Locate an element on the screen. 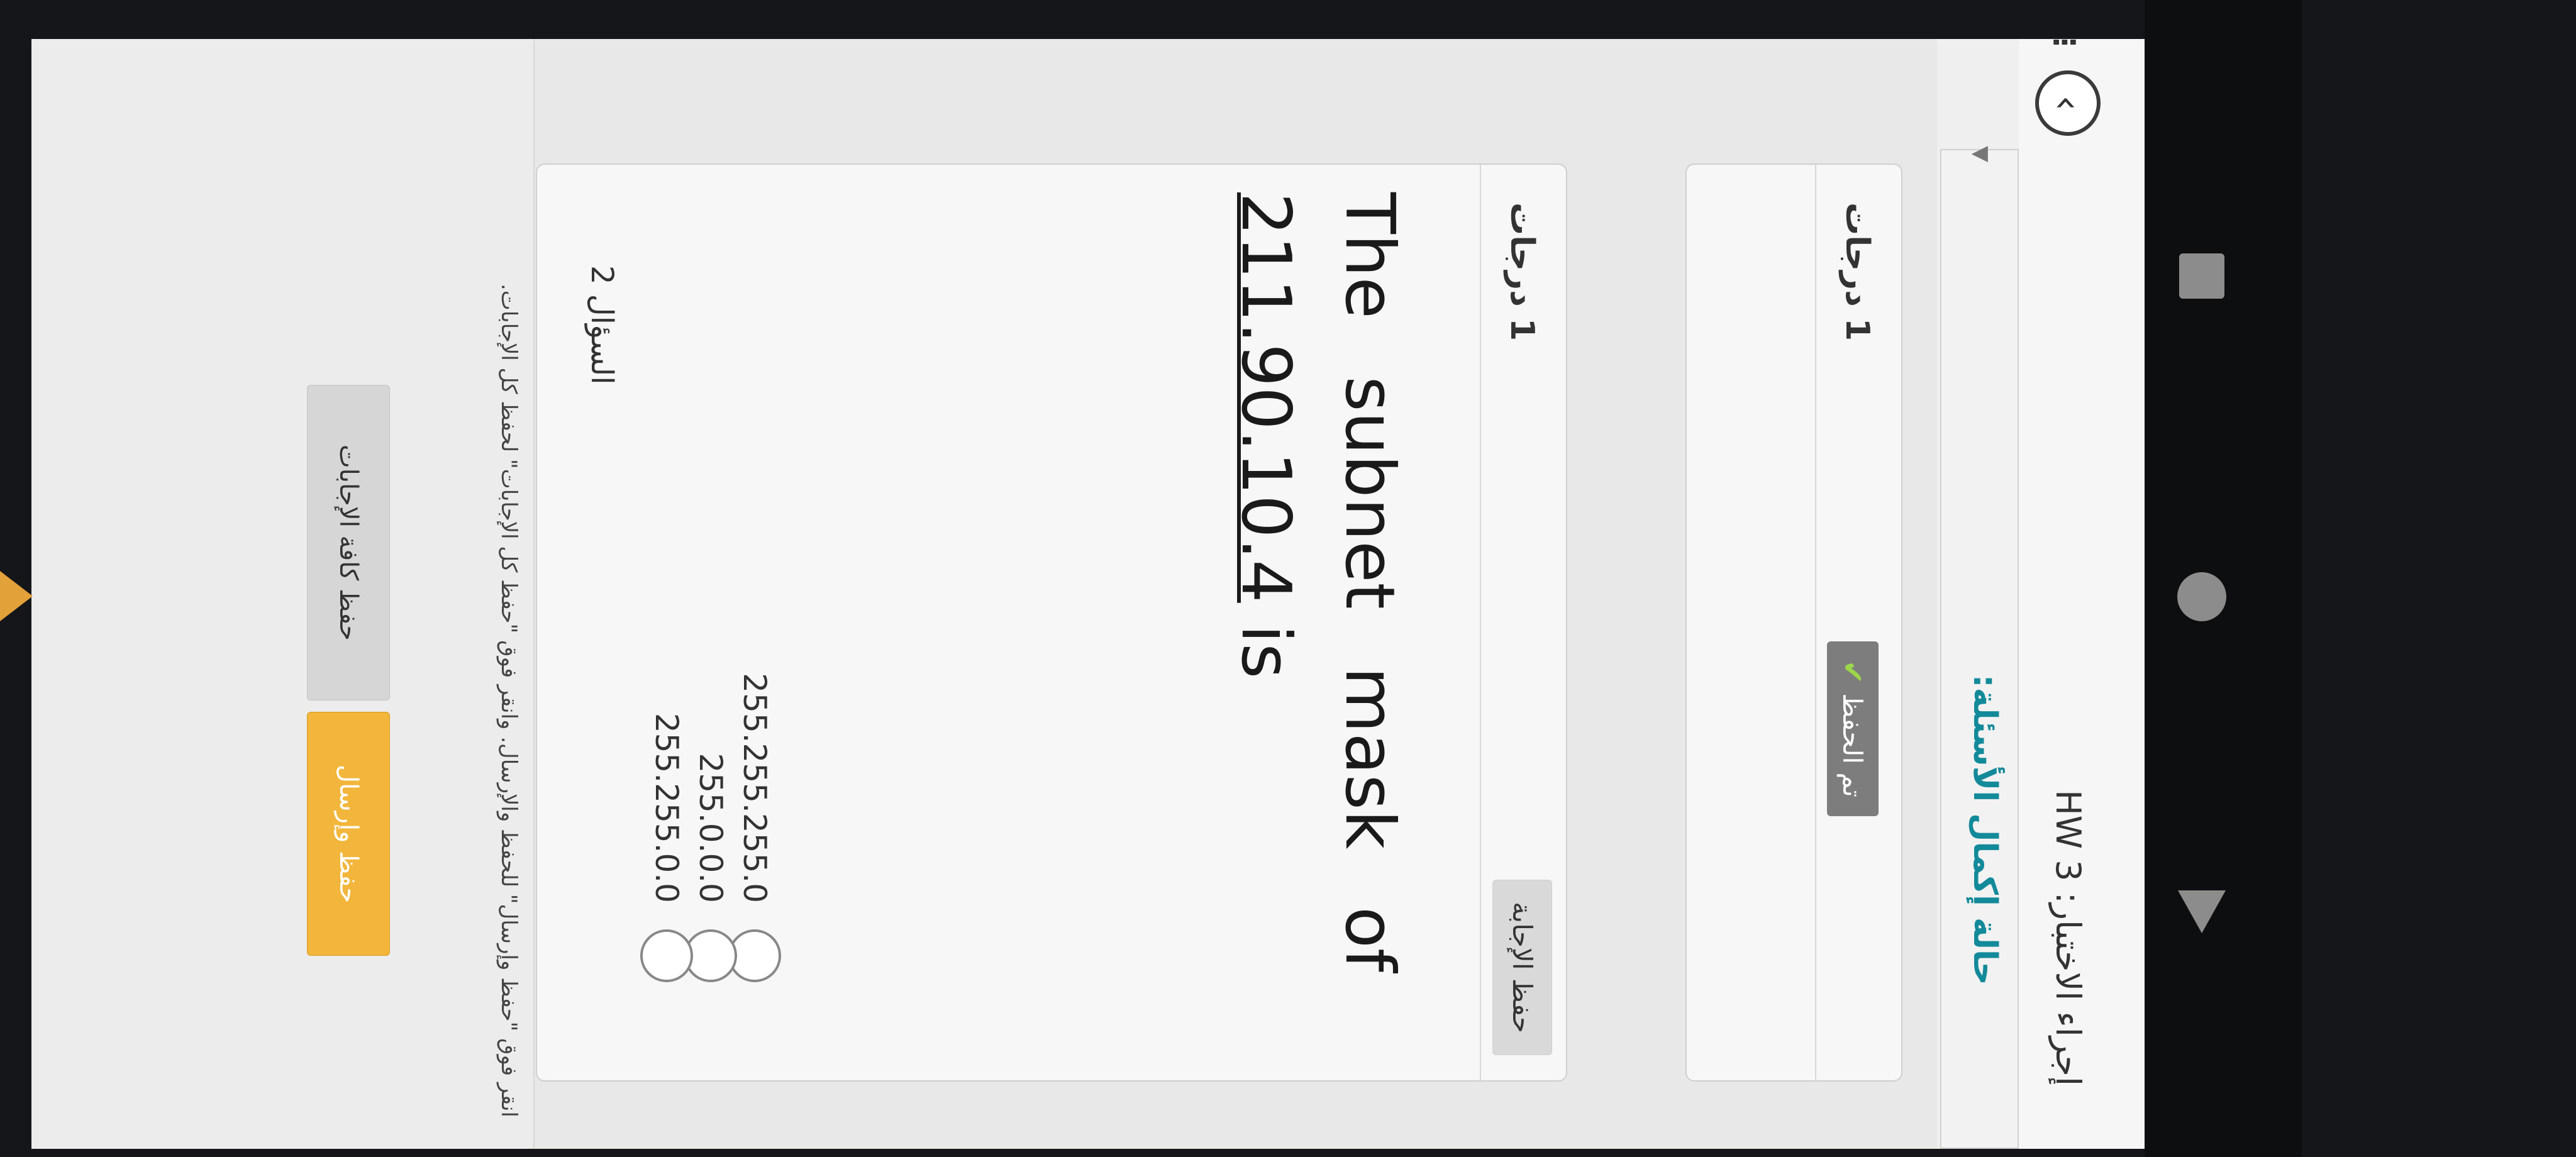 This screenshot has width=2576, height=1157. radio-button is located at coordinates (666, 955).